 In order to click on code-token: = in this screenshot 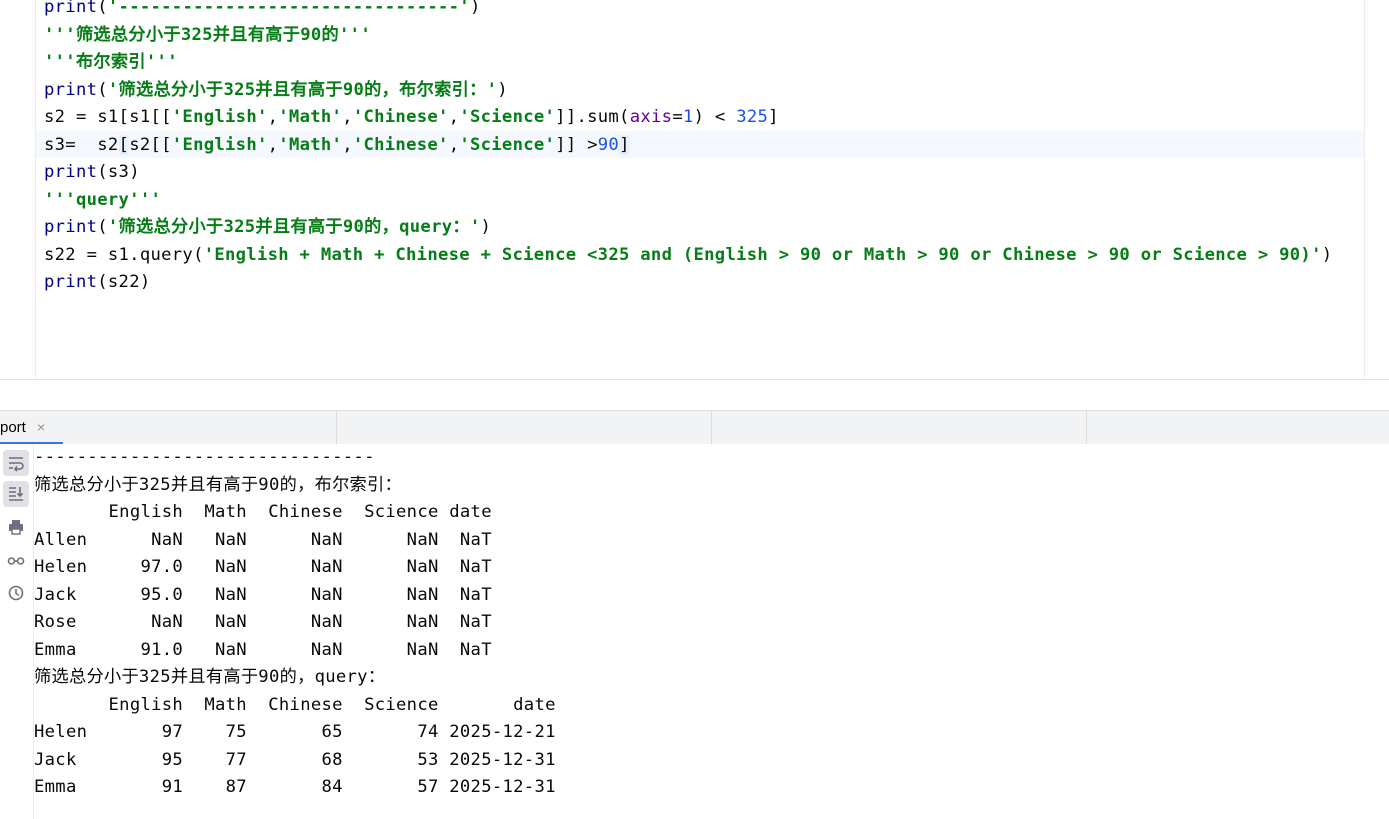, I will do `click(677, 117)`.